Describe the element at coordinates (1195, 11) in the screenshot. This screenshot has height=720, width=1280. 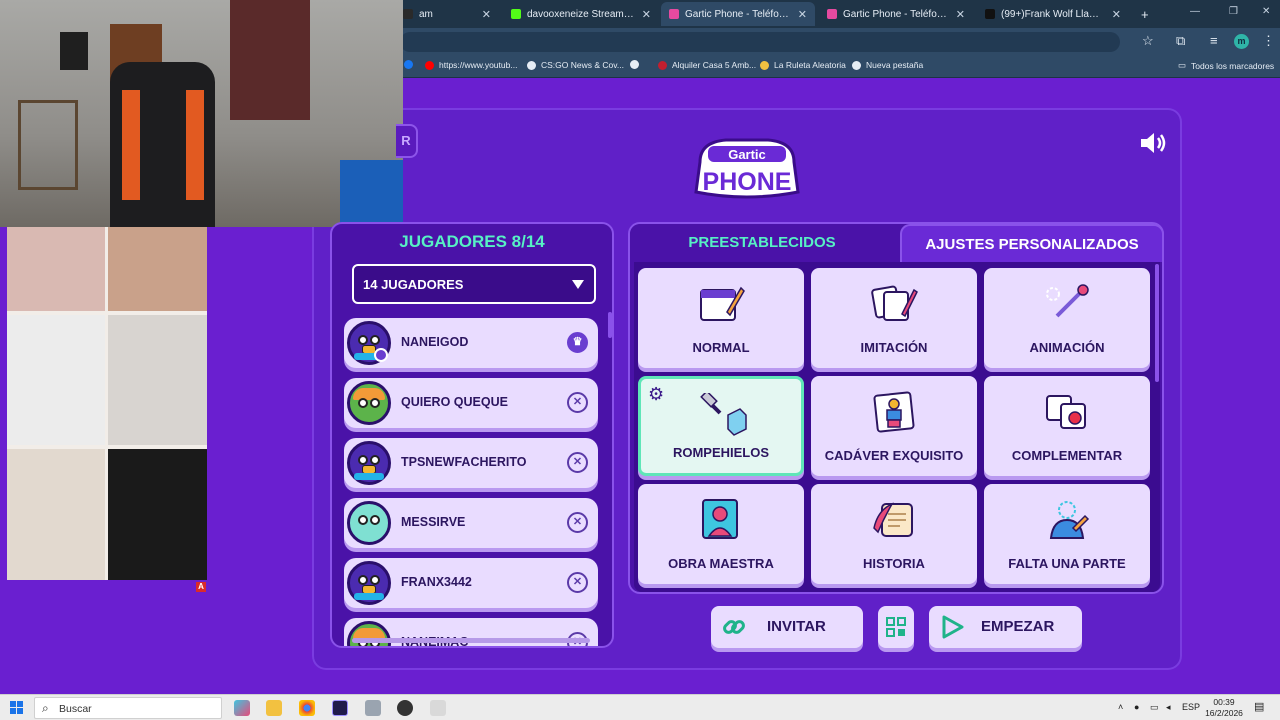
I see `minimize-icon: —` at that location.